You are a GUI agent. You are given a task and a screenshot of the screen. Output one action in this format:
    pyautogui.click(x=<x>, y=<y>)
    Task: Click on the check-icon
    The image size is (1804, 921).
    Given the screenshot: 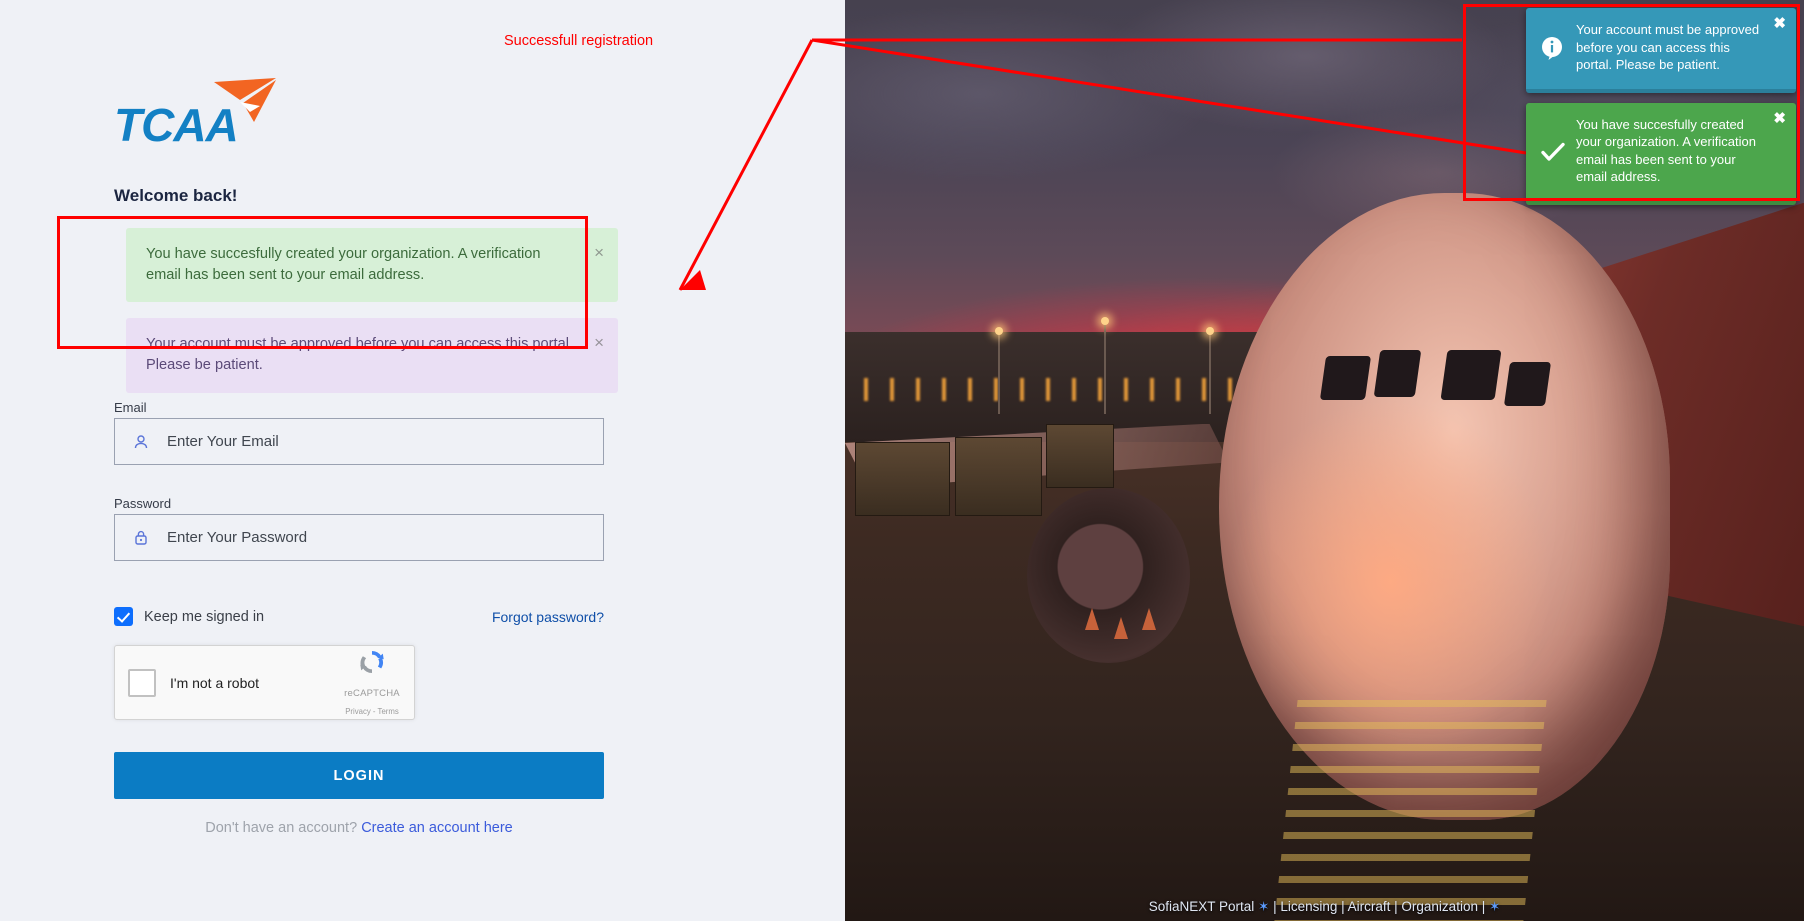 What is the action you would take?
    pyautogui.click(x=1553, y=152)
    